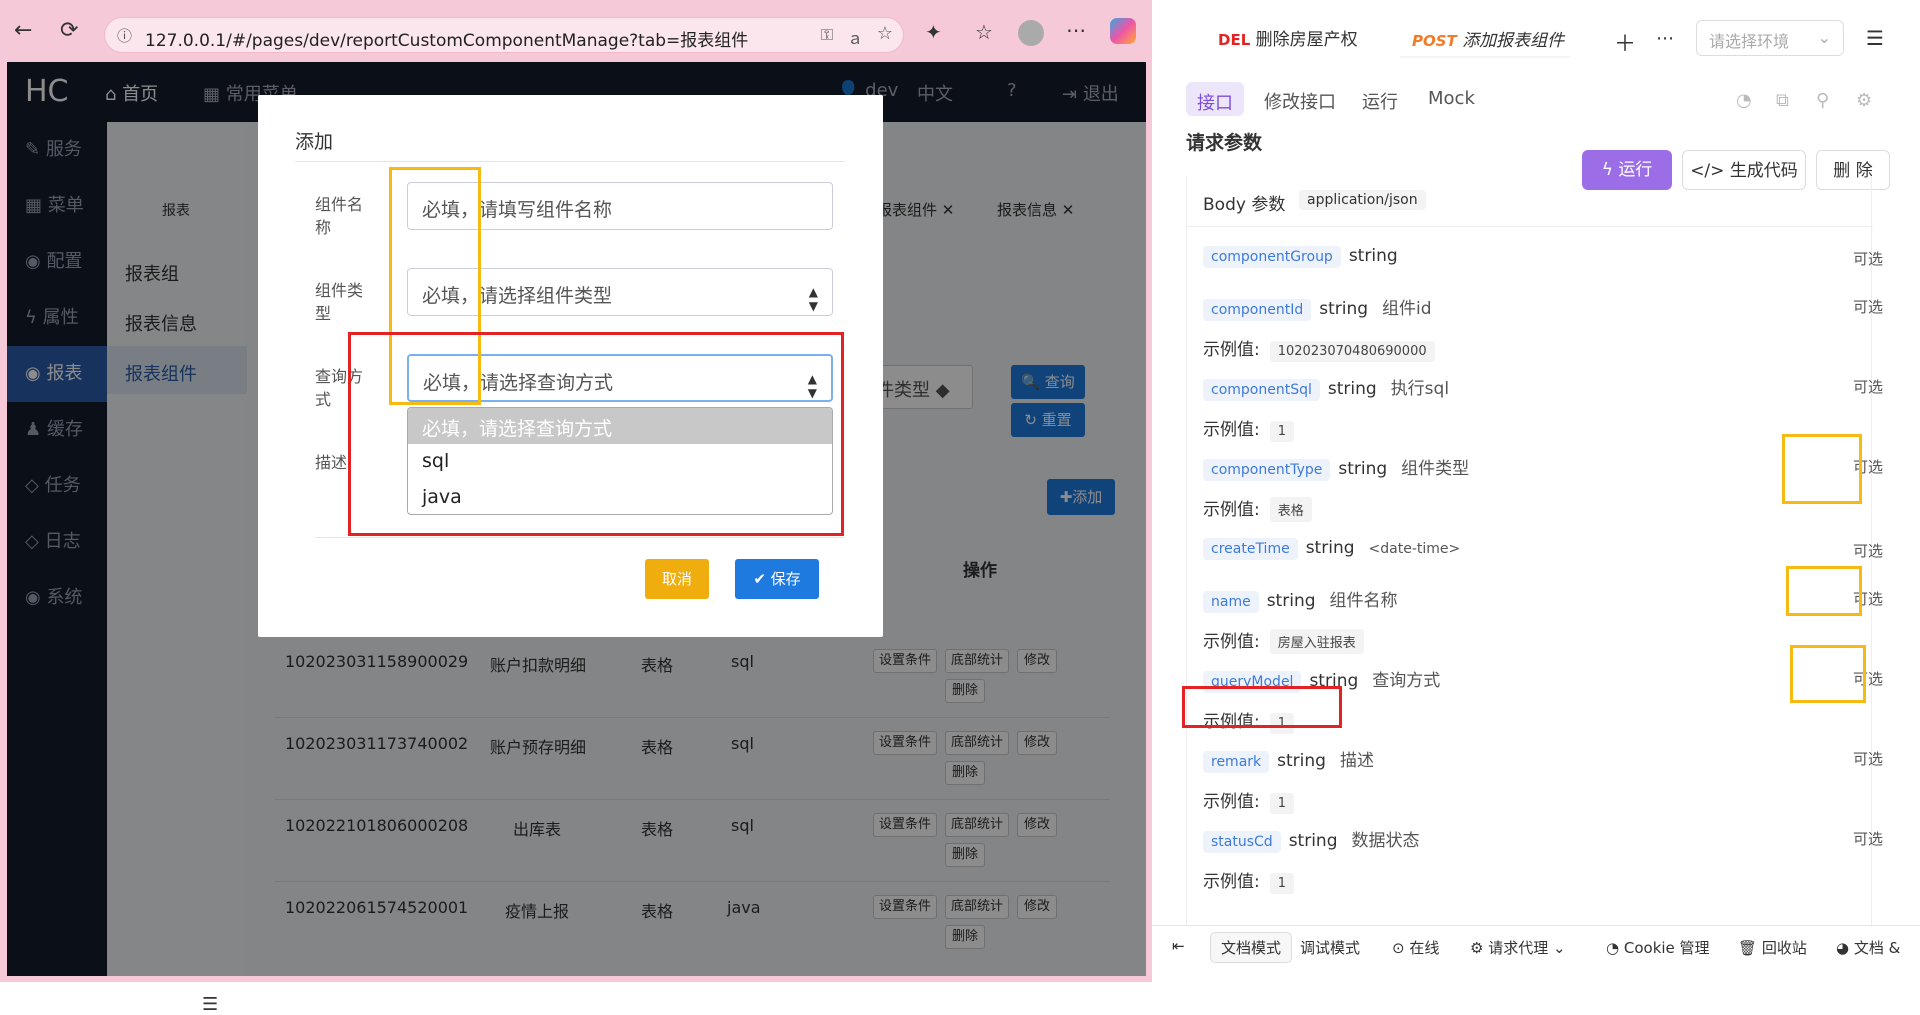 The image size is (1920, 1015). What do you see at coordinates (1178, 946) in the screenshot?
I see `collapse-left-icon: ⇤` at bounding box center [1178, 946].